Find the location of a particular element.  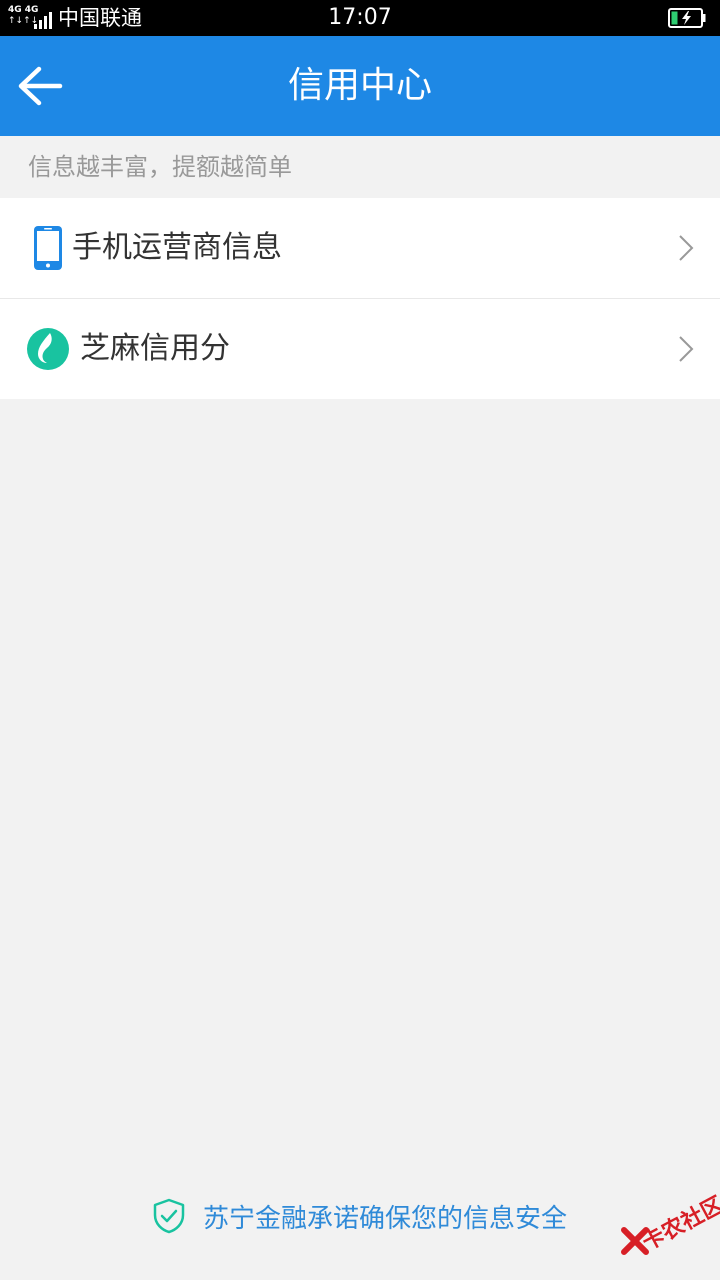

signal-icon is located at coordinates (43, 20).